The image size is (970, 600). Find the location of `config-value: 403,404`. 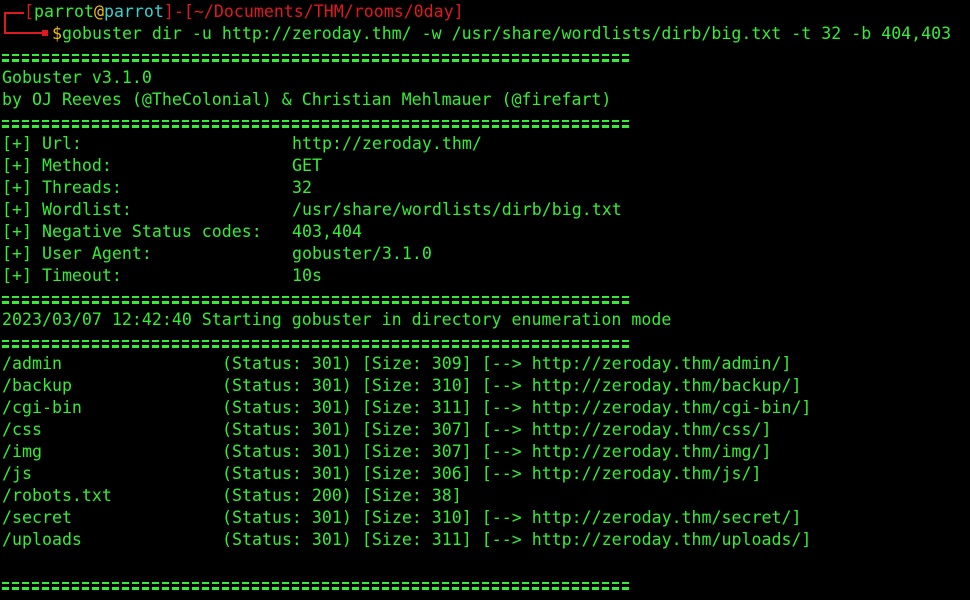

config-value: 403,404 is located at coordinates (327, 231).